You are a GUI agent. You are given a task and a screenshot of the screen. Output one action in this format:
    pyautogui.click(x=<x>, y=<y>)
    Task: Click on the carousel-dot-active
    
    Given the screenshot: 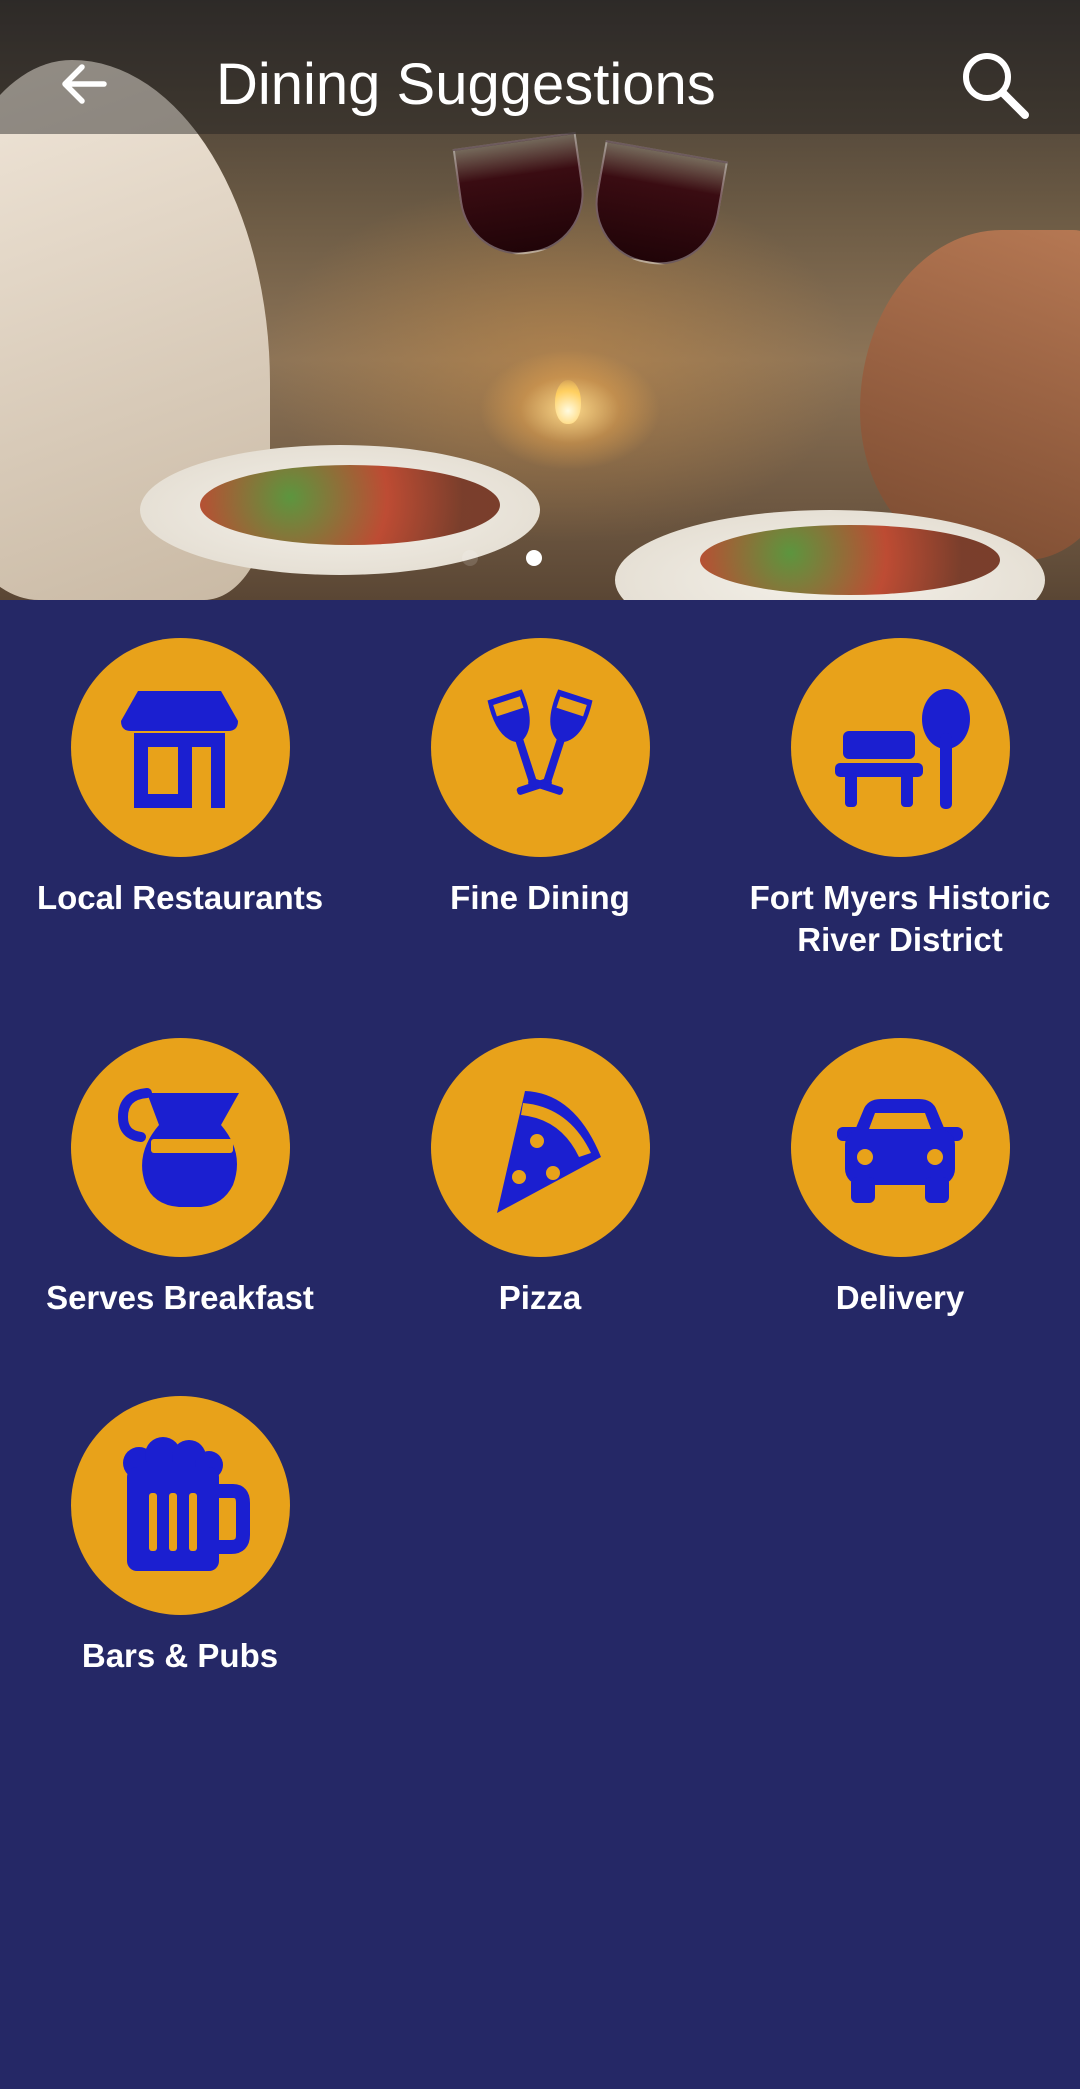 What is the action you would take?
    pyautogui.click(x=534, y=558)
    